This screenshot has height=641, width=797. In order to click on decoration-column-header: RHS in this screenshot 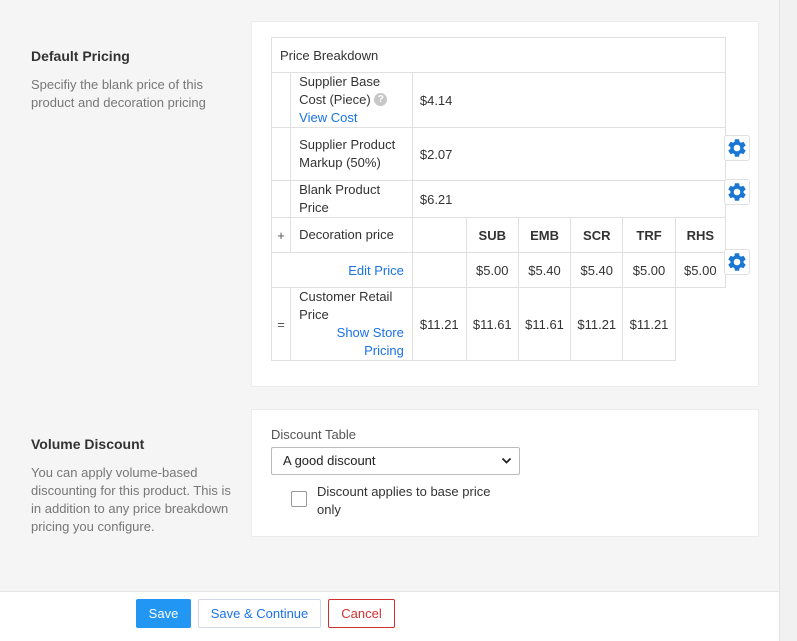, I will do `click(700, 235)`.